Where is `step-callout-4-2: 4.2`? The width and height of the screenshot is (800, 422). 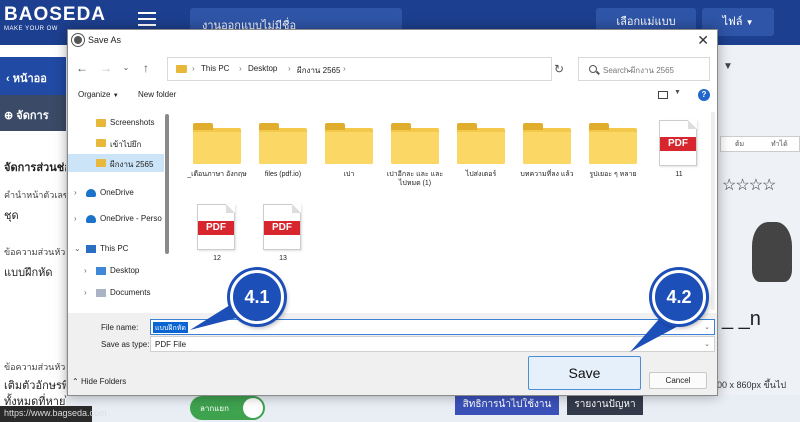
step-callout-4-2: 4.2 is located at coordinates (679, 297).